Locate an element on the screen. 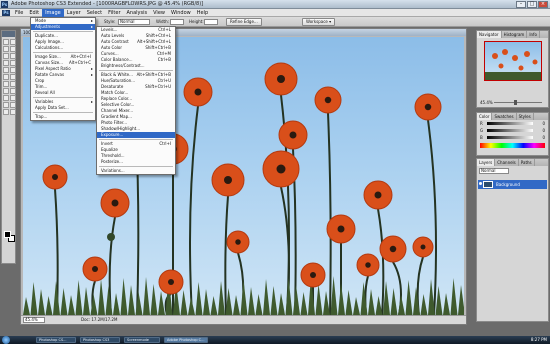  menu-file: File is located at coordinates (19, 13).